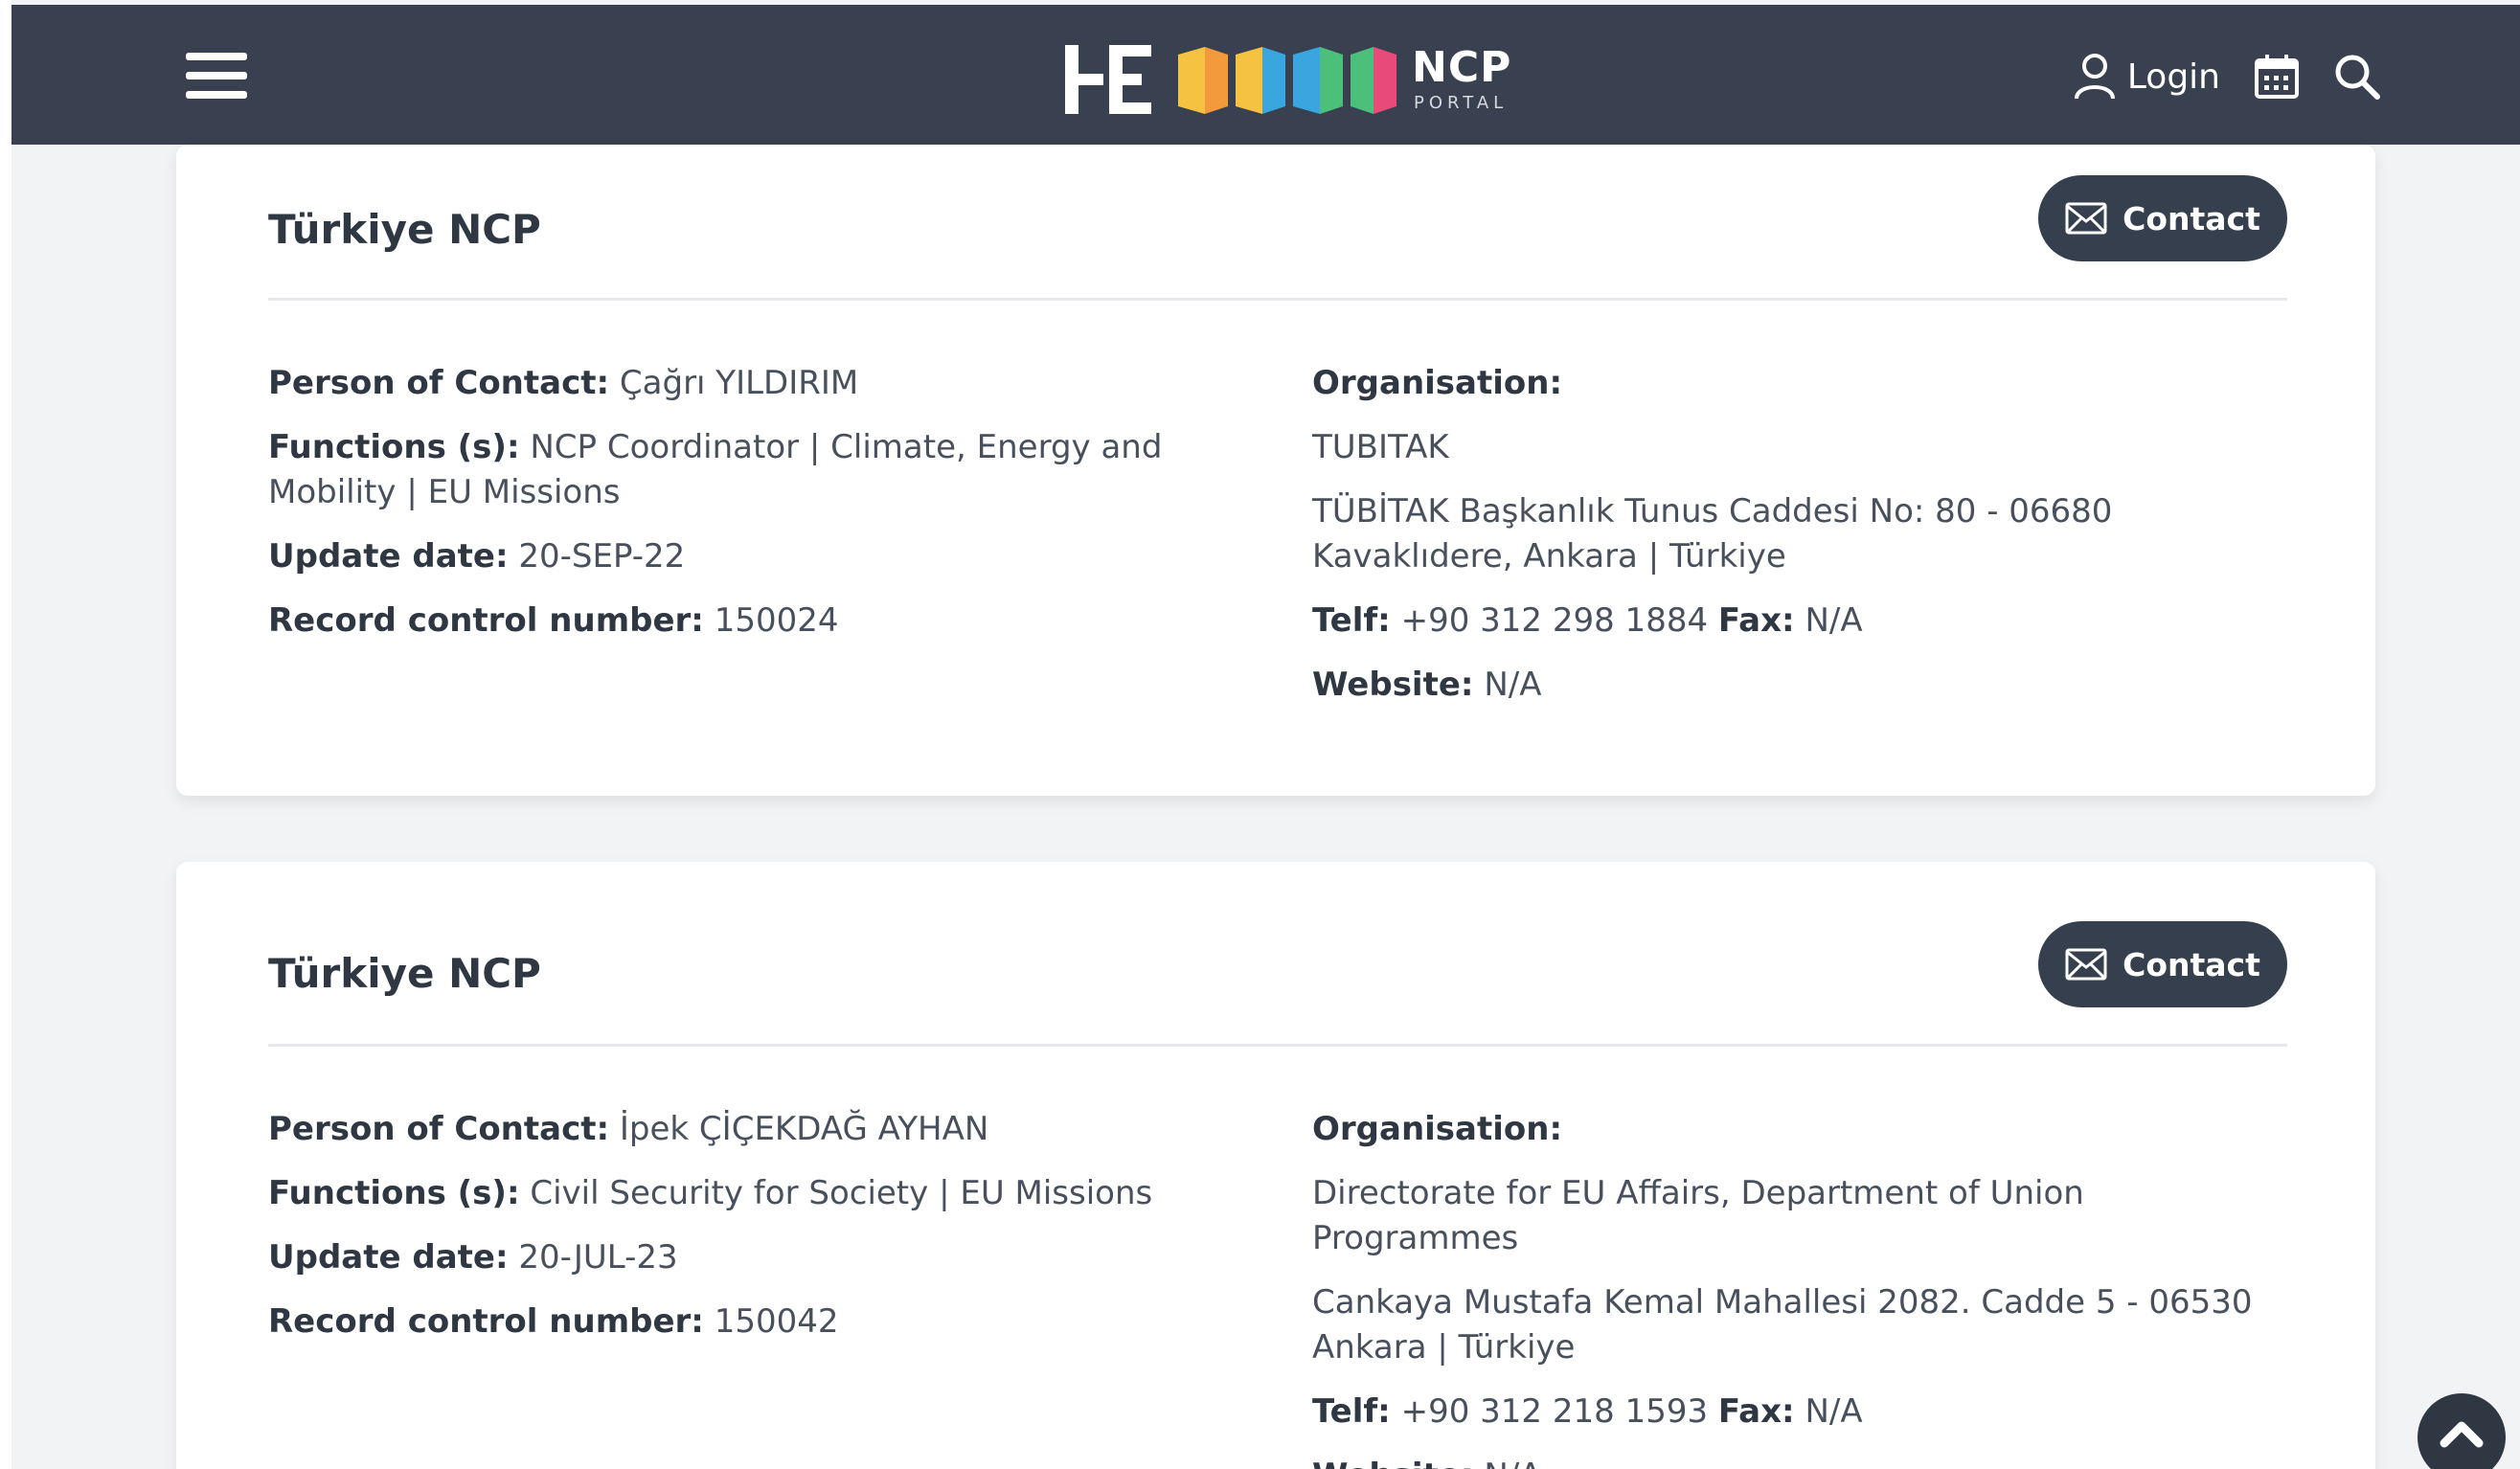 Image resolution: width=2520 pixels, height=1469 pixels. Describe the element at coordinates (553, 620) in the screenshot. I see `record-row: Record control number: 150024` at that location.